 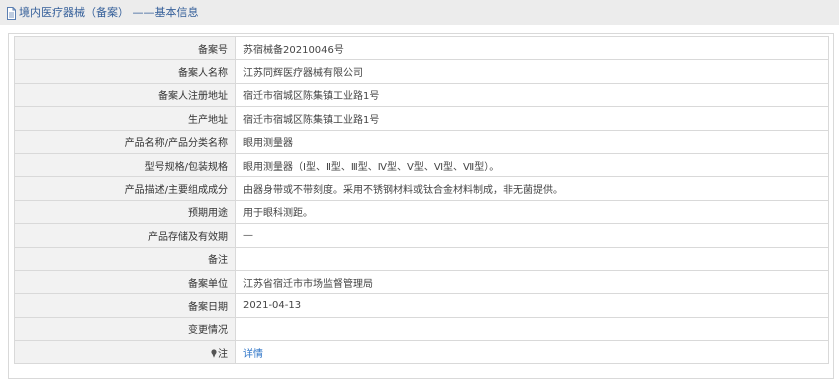 What do you see at coordinates (532, 188) in the screenshot?
I see `field-value: 由器身带或不带刻度。采用不锈钢材料或钛合金材料制成，非无菌提供。` at bounding box center [532, 188].